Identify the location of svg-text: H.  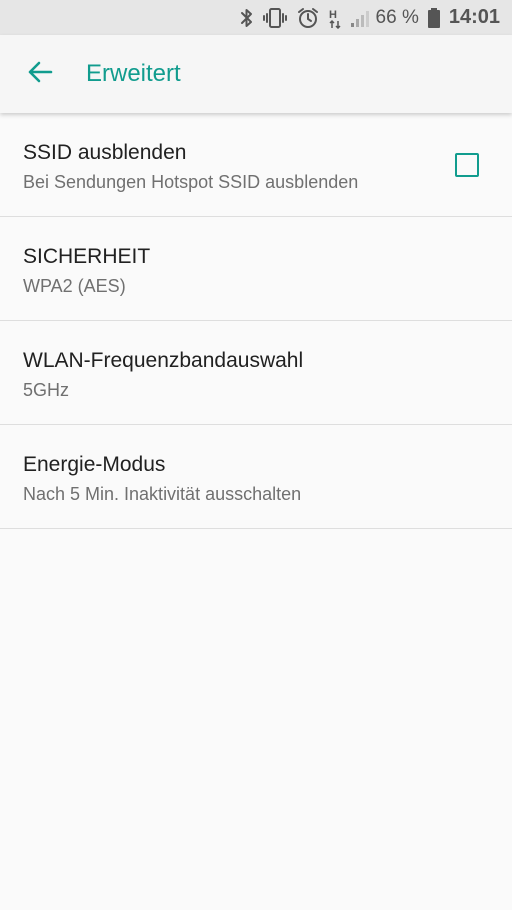
(333, 15).